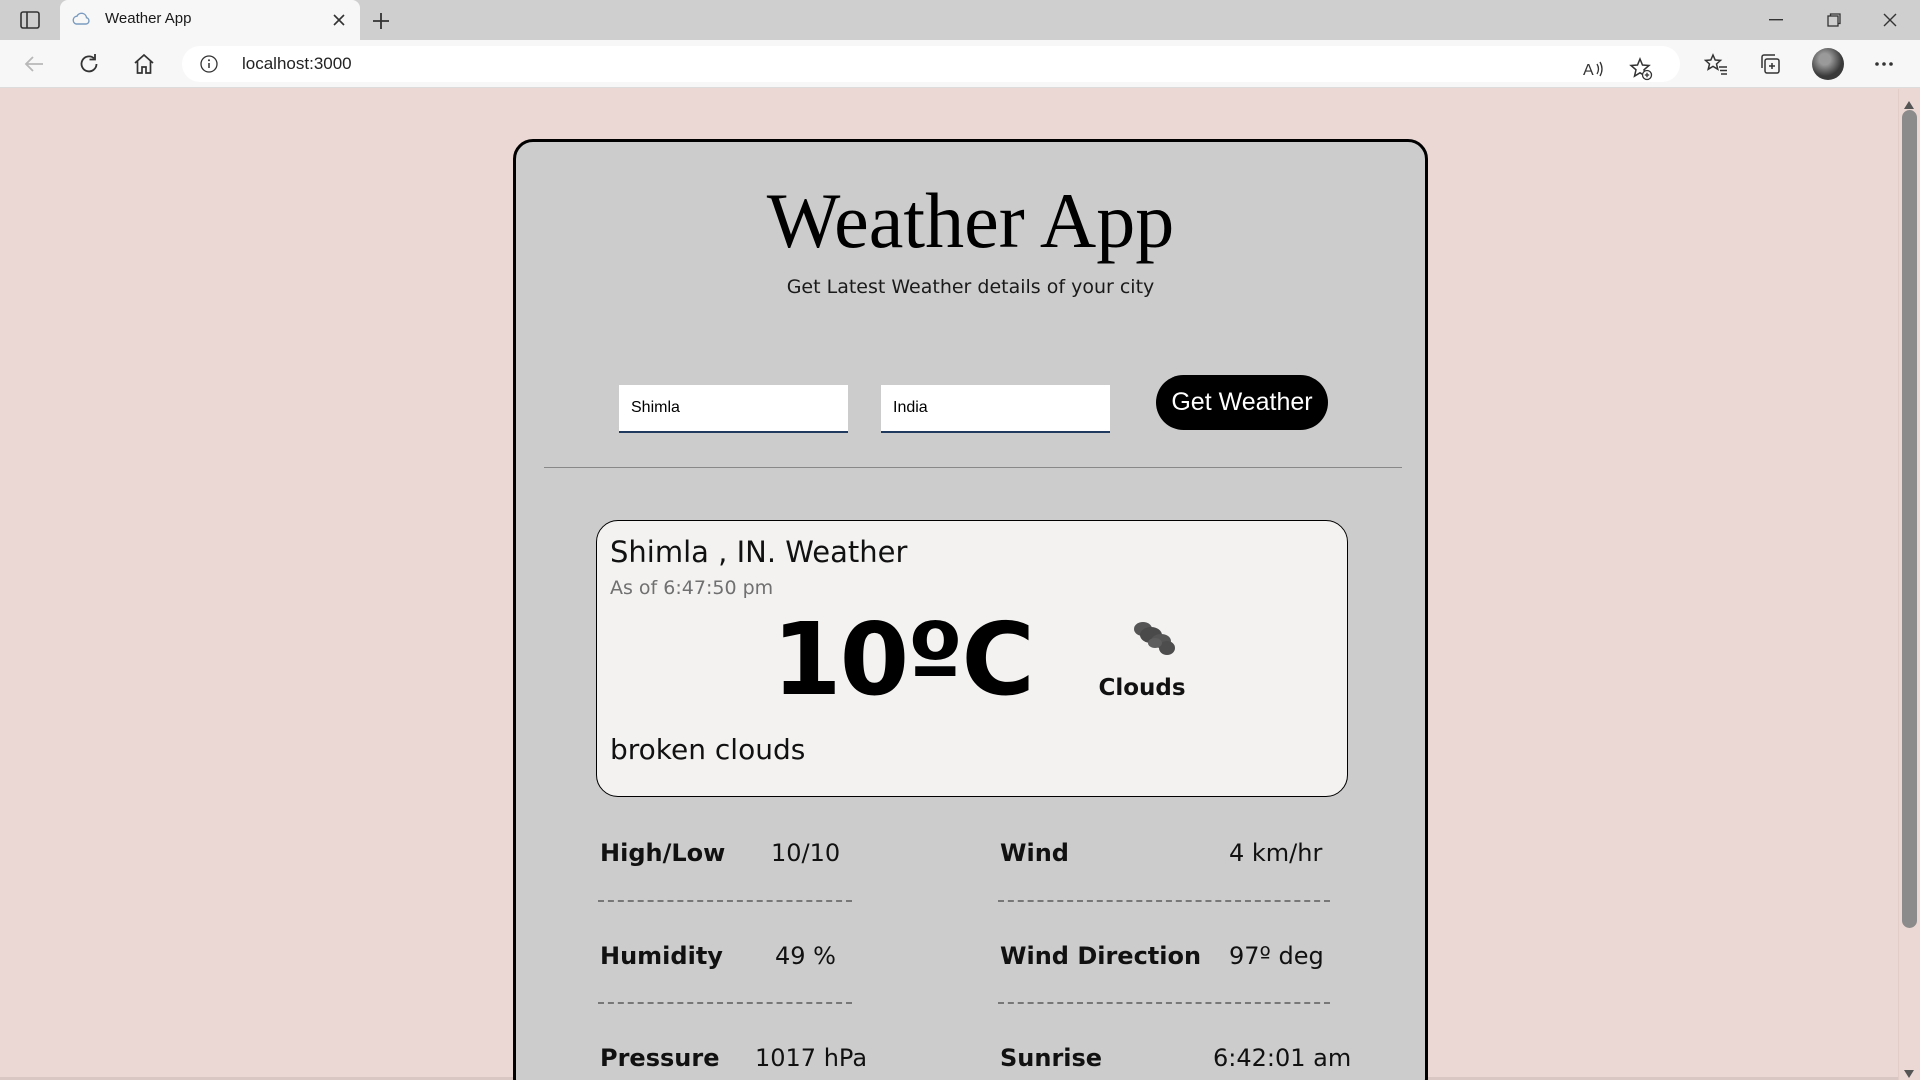  I want to click on tab-title: Weather App, so click(148, 18).